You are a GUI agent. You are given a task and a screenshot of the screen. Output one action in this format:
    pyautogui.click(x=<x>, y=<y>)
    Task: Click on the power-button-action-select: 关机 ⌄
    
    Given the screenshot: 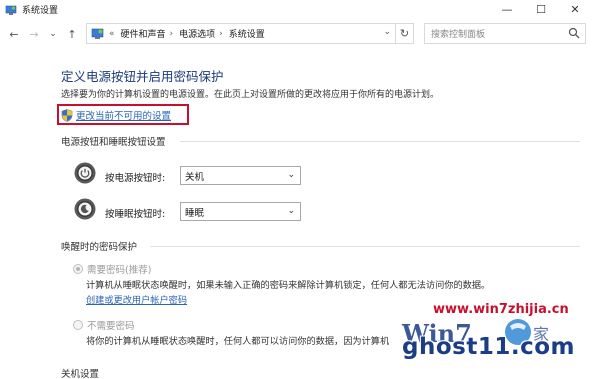 What is the action you would take?
    pyautogui.click(x=240, y=175)
    